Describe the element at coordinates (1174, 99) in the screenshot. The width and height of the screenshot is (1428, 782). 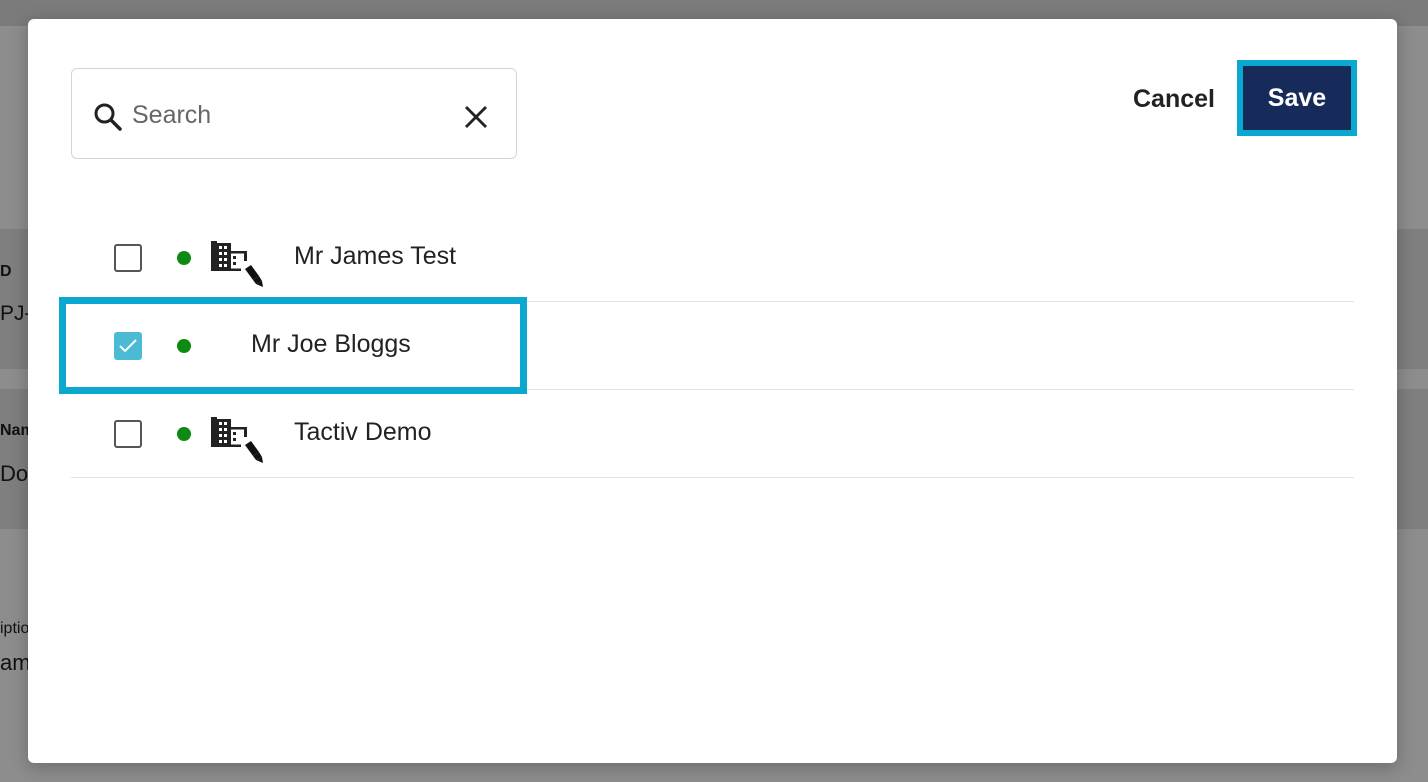
I see `cancel-button: Cancel` at that location.